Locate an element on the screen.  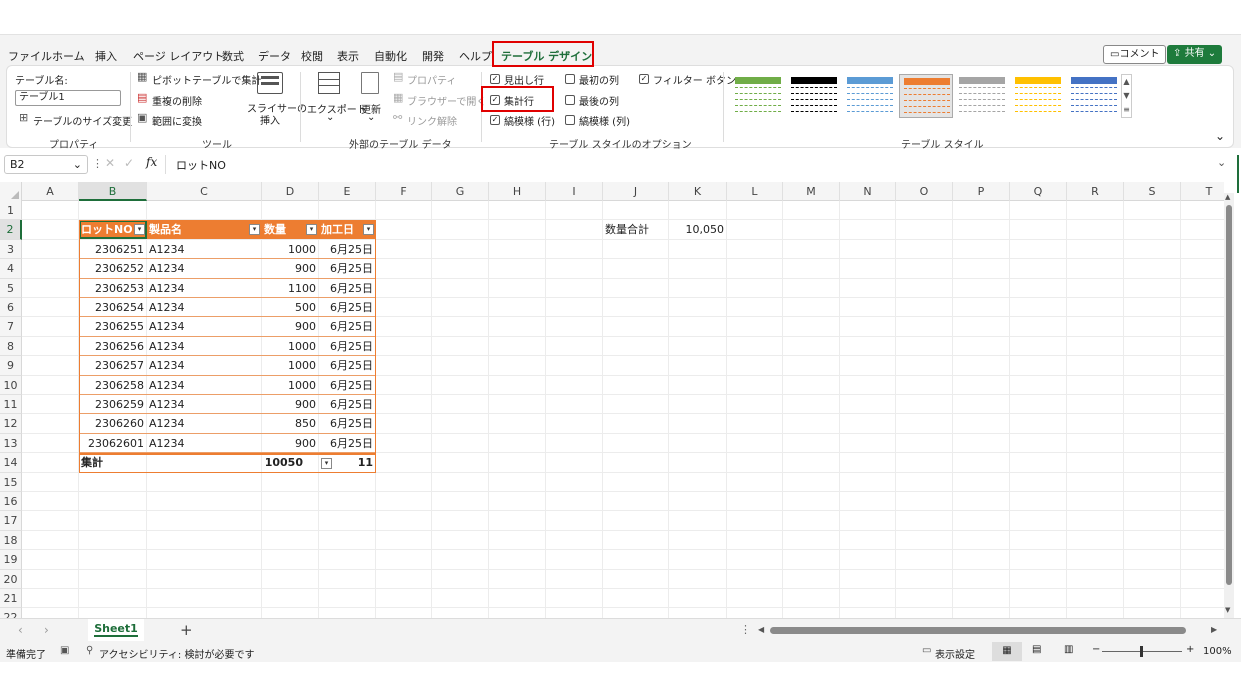
name-box: B2 ⌄ is located at coordinates (46, 164).